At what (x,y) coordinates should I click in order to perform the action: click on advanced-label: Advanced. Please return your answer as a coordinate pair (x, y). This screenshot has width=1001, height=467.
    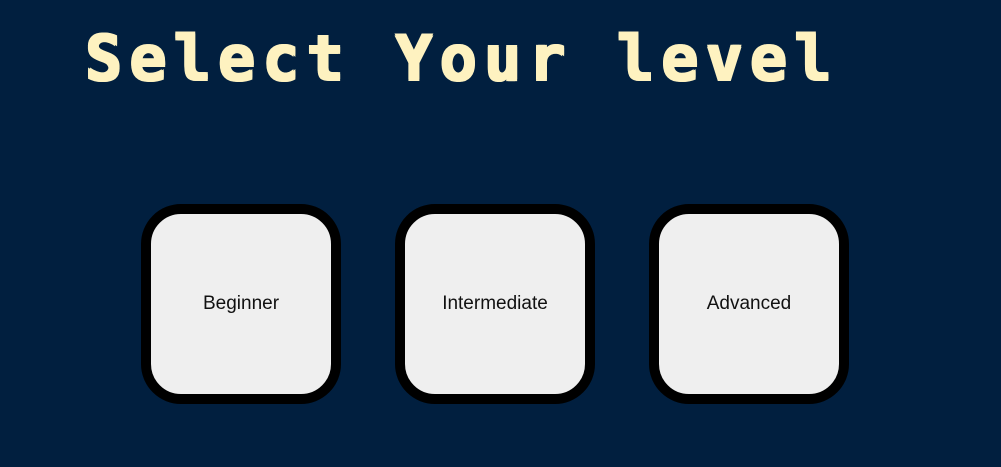
    Looking at the image, I should click on (749, 303).